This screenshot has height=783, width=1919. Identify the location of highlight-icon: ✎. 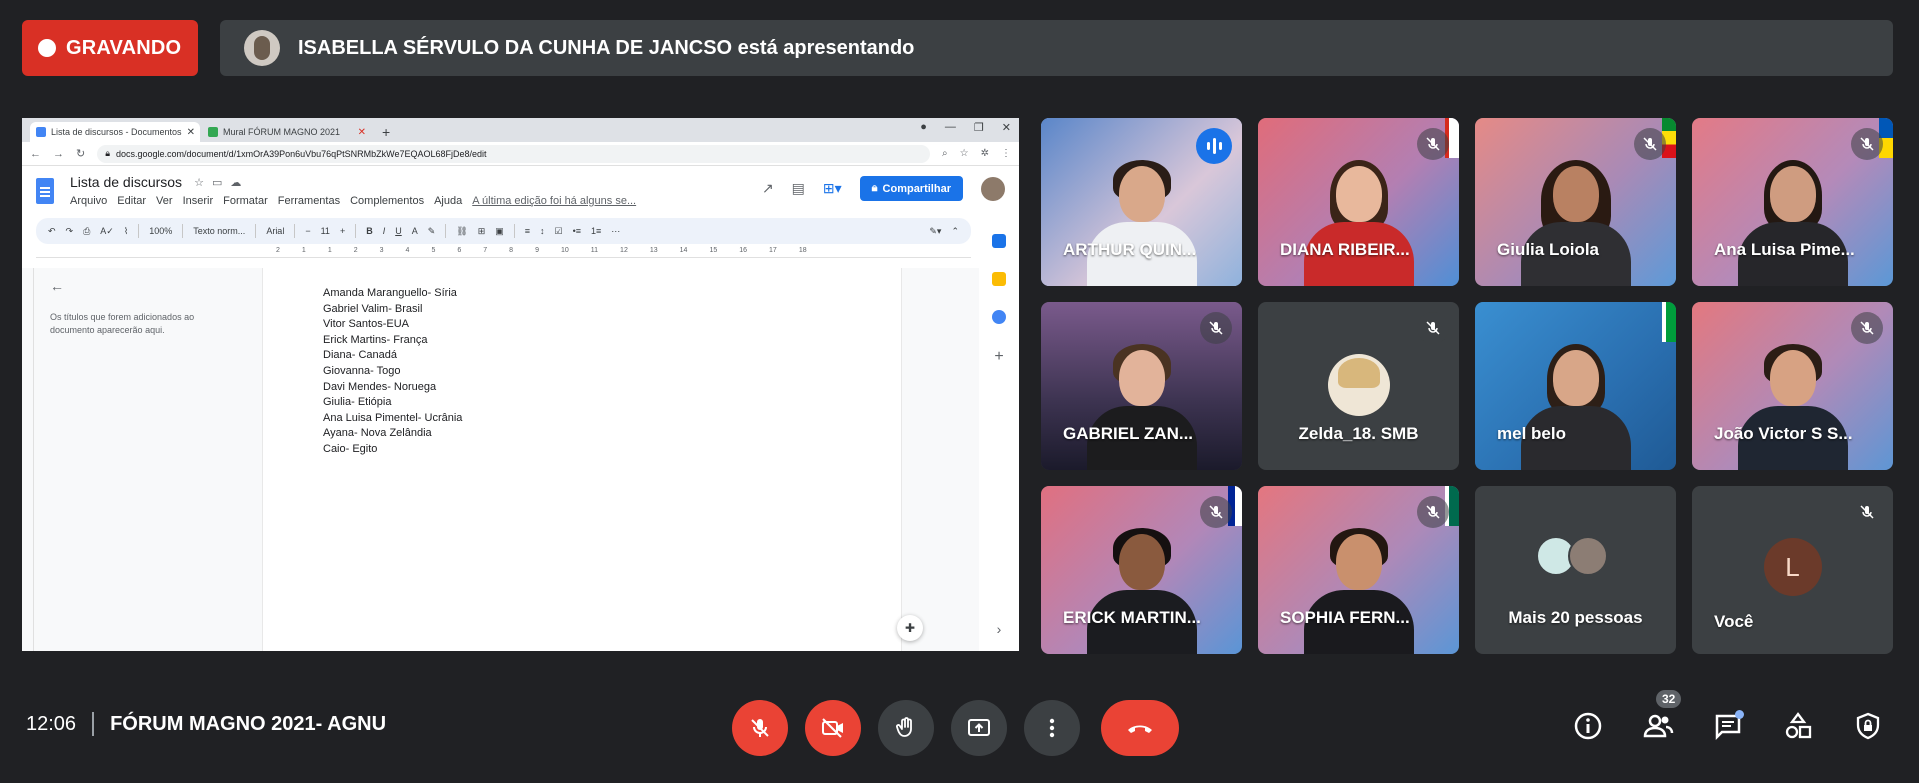
(432, 231).